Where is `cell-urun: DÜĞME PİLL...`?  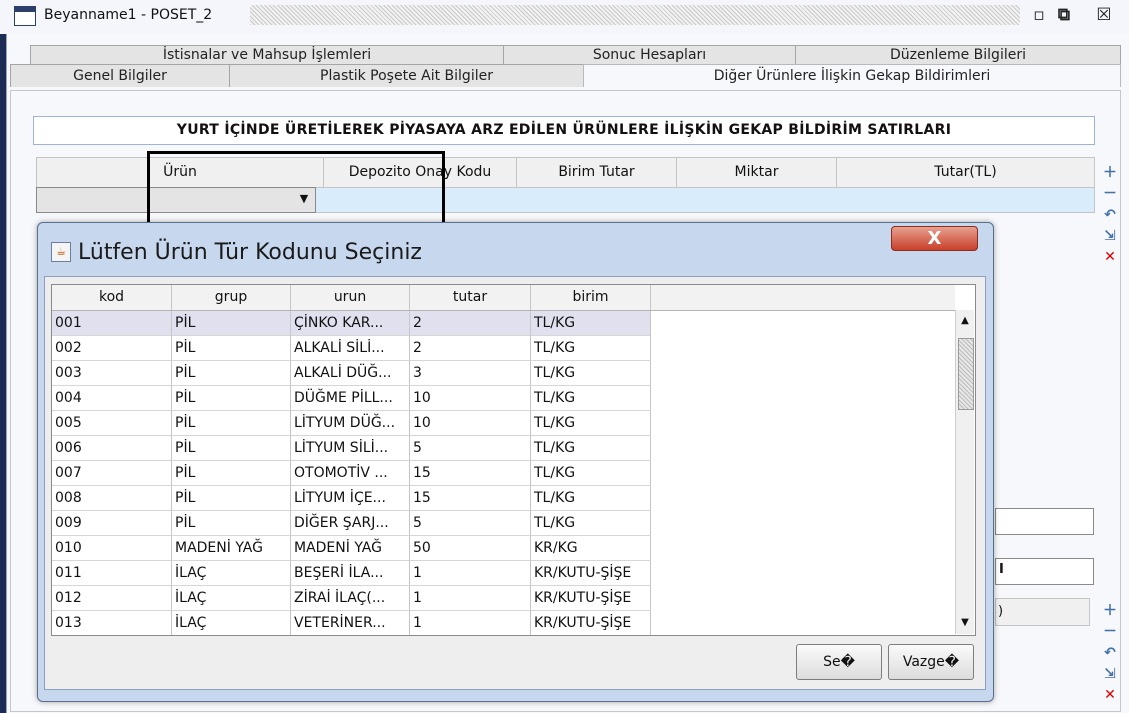
cell-urun: DÜĞME PİLL... is located at coordinates (350, 398).